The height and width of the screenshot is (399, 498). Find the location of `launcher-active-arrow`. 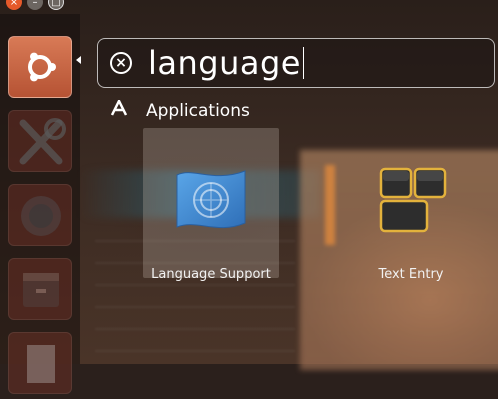

launcher-active-arrow is located at coordinates (78, 60).